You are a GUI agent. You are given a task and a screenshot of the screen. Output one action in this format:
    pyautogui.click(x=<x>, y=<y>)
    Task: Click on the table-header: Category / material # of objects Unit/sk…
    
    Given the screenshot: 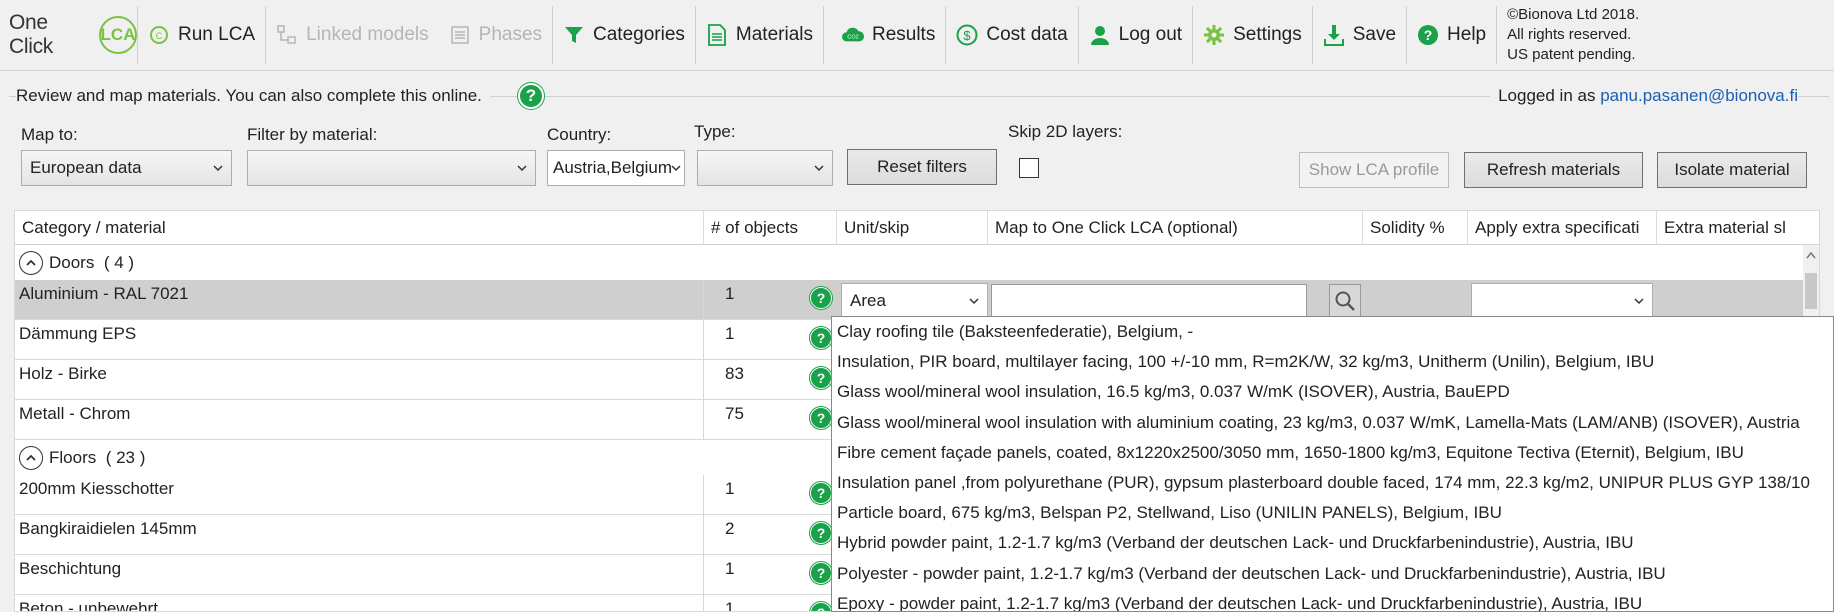 What is the action you would take?
    pyautogui.click(x=917, y=228)
    